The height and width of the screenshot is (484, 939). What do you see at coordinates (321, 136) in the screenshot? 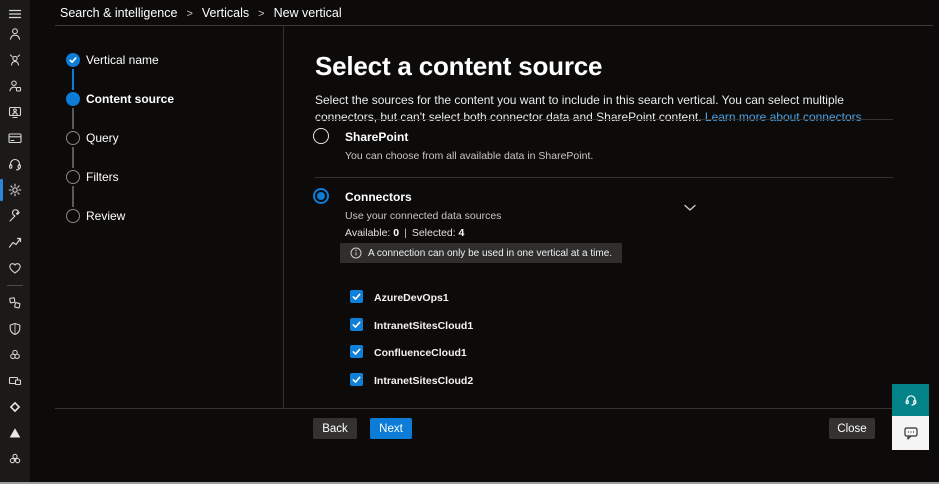
I see `sharepoint-radio` at bounding box center [321, 136].